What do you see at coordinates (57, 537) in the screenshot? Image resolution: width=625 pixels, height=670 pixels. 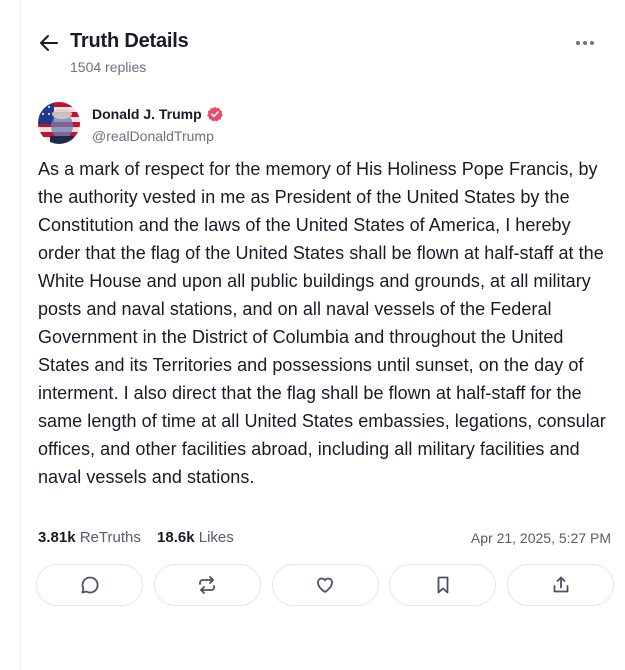 I see `retruths-count: 3.81k` at bounding box center [57, 537].